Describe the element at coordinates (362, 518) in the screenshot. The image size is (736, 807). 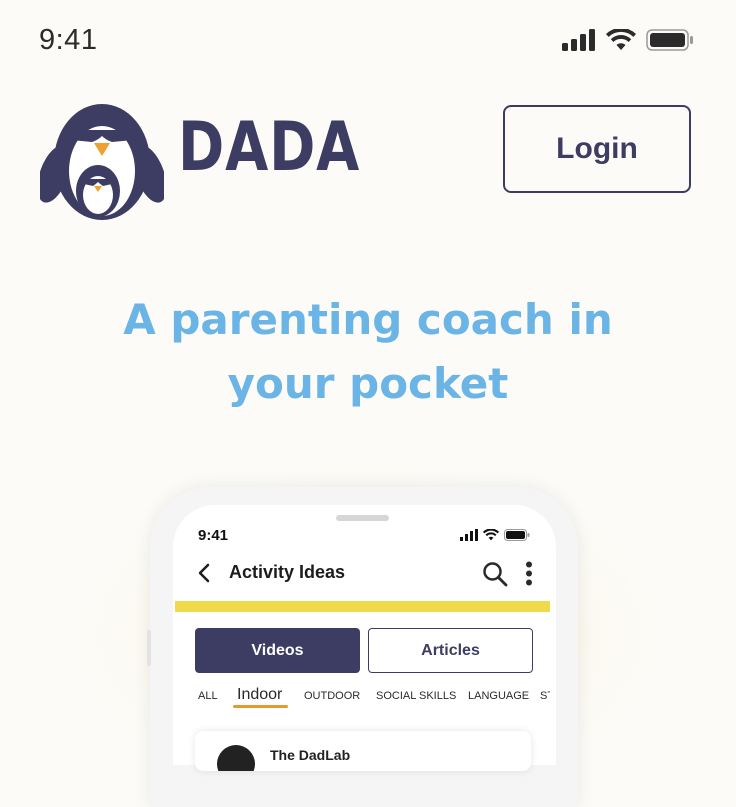
I see `phone-speaker` at that location.